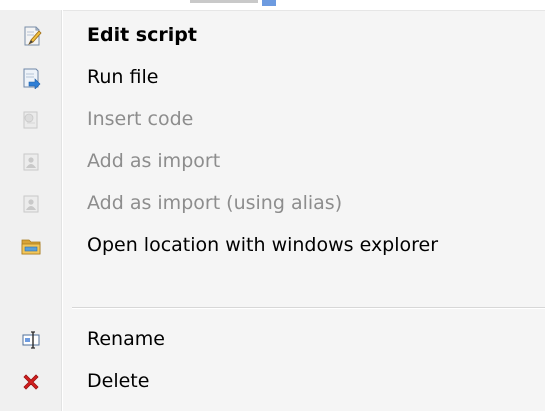  Describe the element at coordinates (272, 162) in the screenshot. I see `menu-item-add-as-import: Add as import` at that location.